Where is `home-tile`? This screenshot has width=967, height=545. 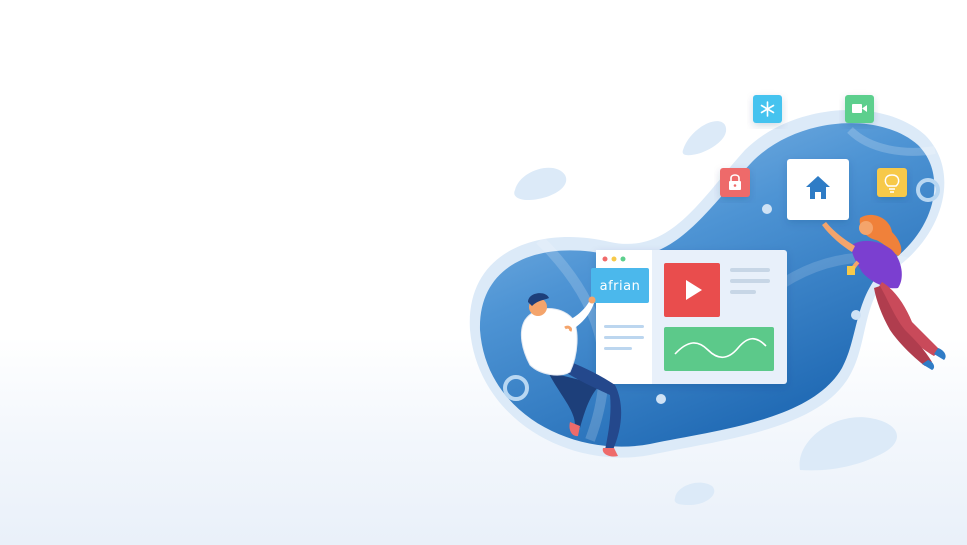
home-tile is located at coordinates (818, 189).